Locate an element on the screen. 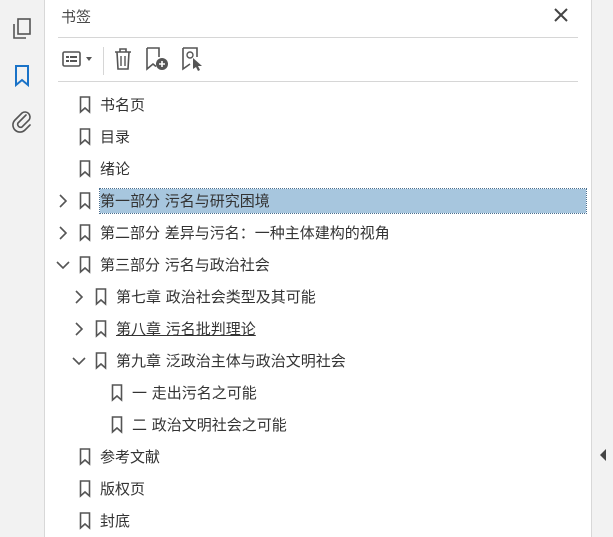  bookmark-from-selection-icon is located at coordinates (193, 61).